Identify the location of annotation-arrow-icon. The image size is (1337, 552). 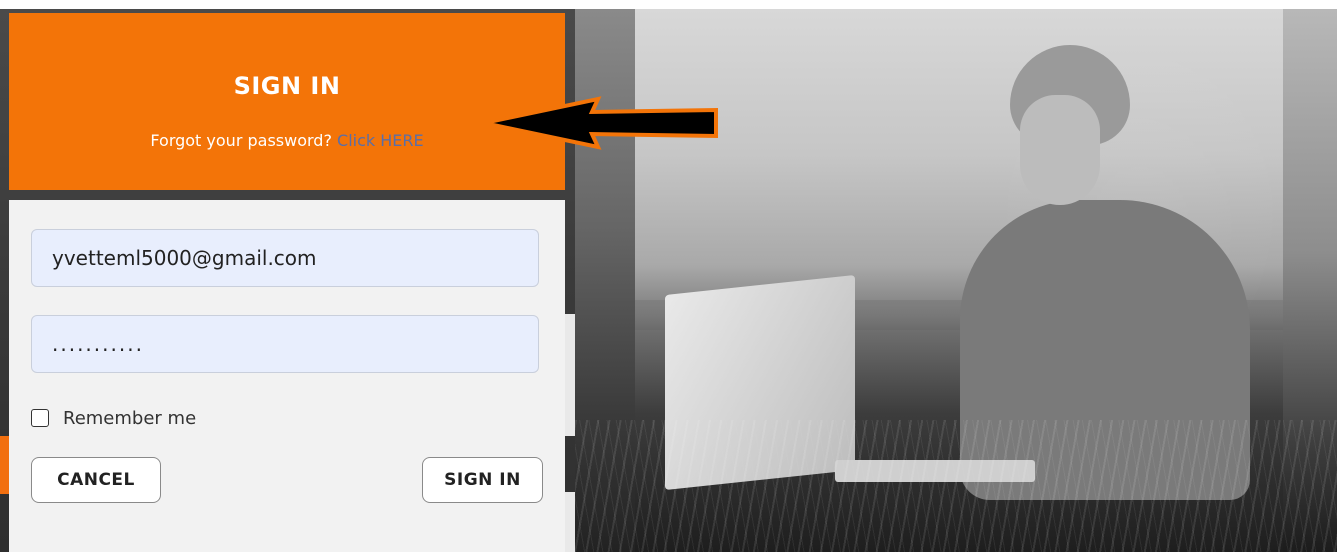
(600, 123).